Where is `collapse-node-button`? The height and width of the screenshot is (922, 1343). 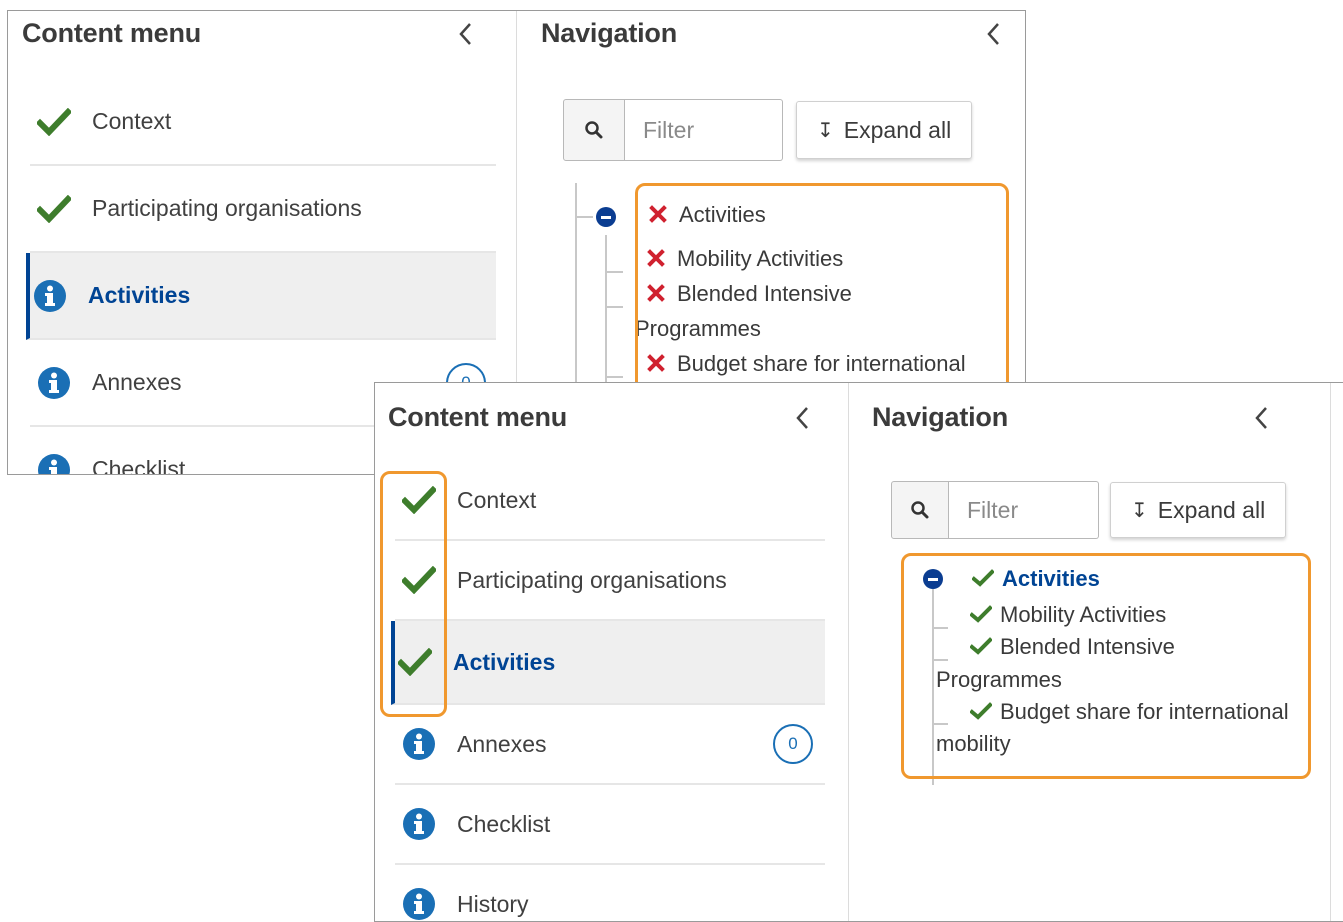
collapse-node-button is located at coordinates (606, 217).